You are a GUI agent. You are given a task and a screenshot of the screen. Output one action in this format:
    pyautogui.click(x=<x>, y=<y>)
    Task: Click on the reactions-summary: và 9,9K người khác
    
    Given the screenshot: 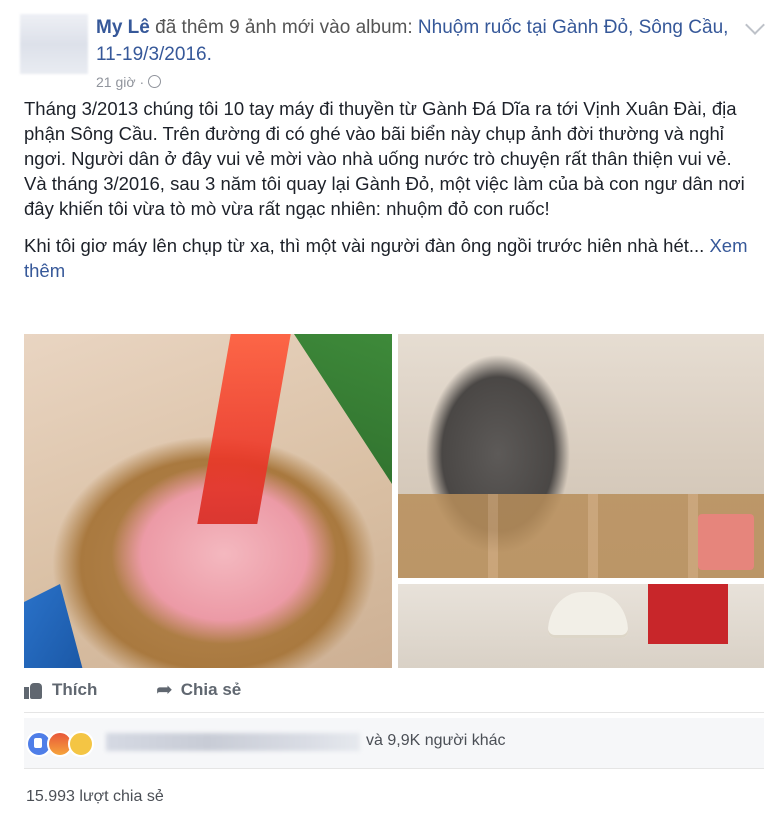 What is the action you would take?
    pyautogui.click(x=394, y=743)
    